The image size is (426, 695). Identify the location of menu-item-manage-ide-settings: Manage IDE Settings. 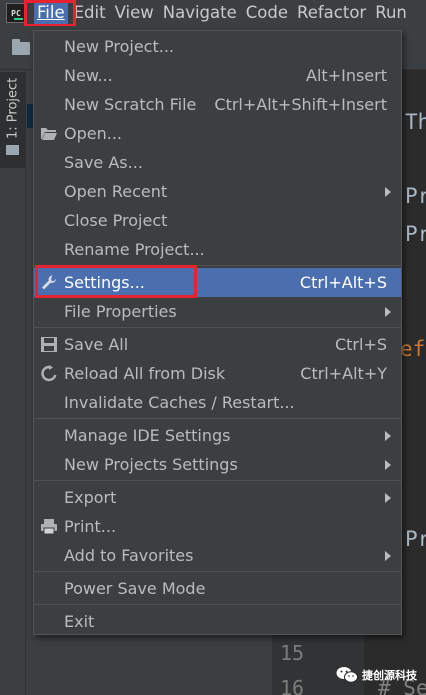
(217, 435).